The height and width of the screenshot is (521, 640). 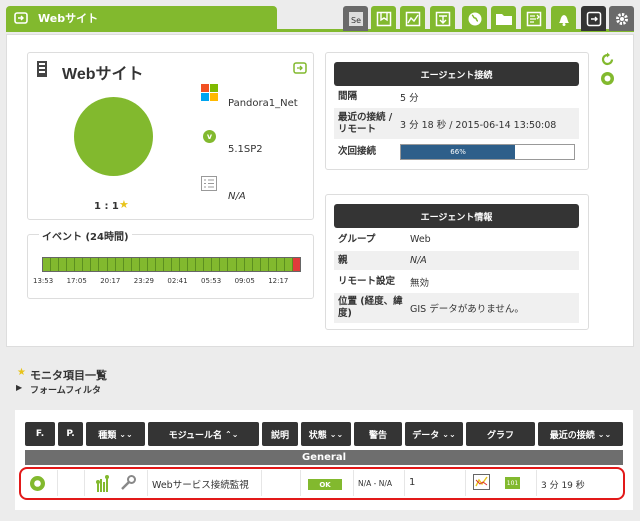 What do you see at coordinates (412, 482) in the screenshot?
I see `data-value: 1` at bounding box center [412, 482].